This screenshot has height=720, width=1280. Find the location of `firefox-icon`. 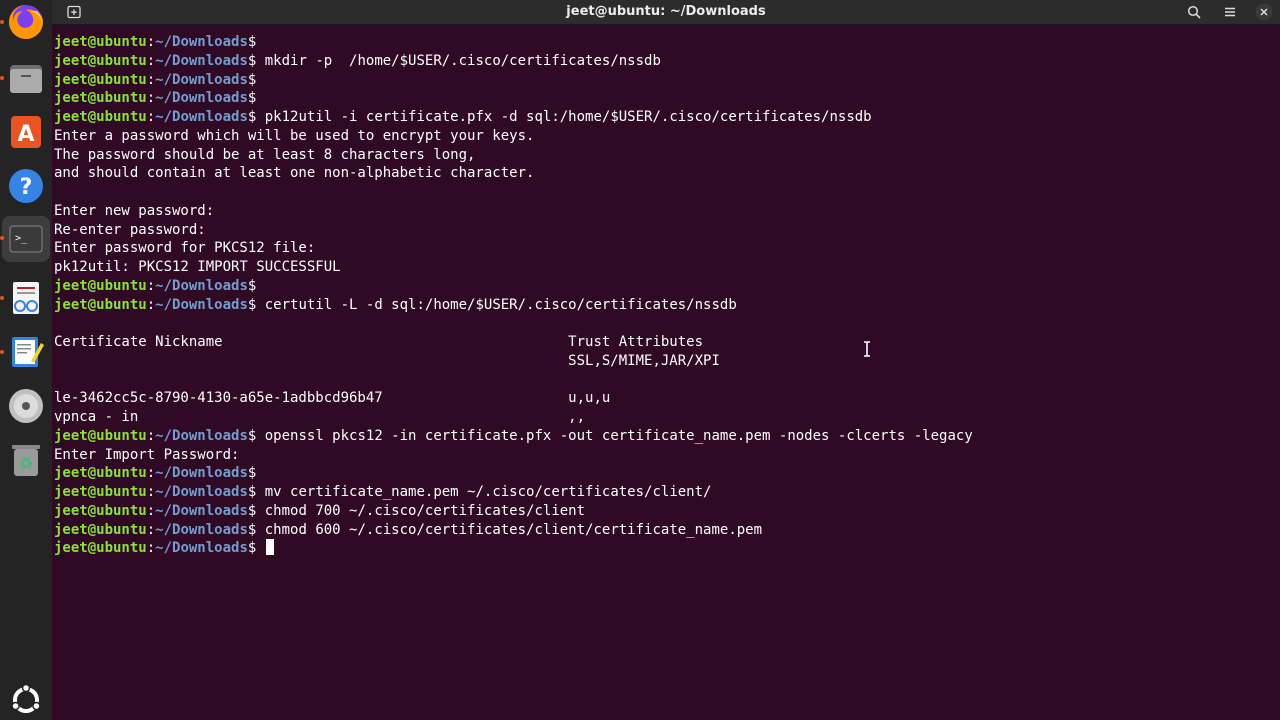

firefox-icon is located at coordinates (26, 22).